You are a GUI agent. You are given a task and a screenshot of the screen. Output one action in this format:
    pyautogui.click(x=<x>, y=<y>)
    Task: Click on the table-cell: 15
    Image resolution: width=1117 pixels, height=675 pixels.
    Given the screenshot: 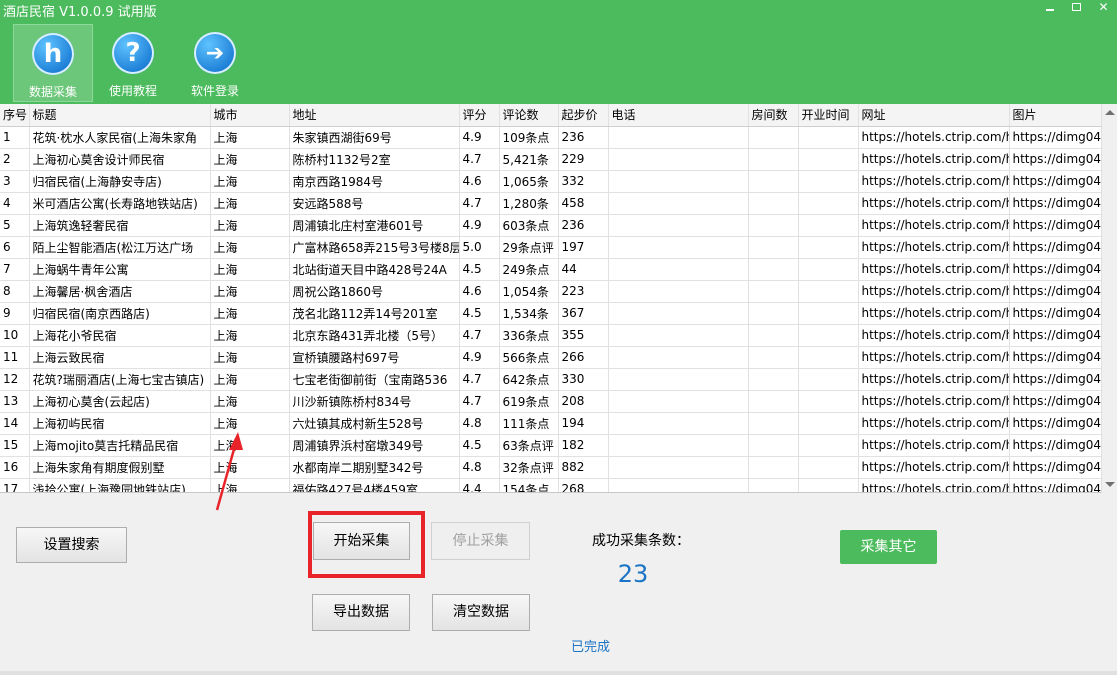 What is the action you would take?
    pyautogui.click(x=15, y=445)
    